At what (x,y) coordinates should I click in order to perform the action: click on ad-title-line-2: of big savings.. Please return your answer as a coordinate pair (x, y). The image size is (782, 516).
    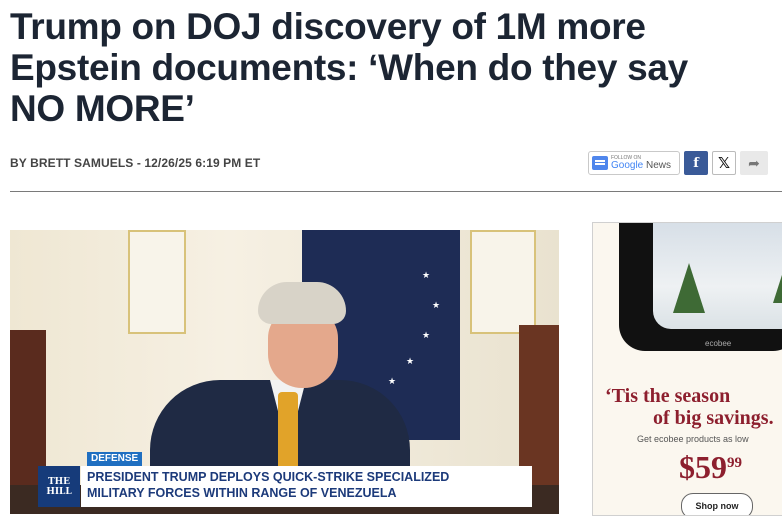
    Looking at the image, I should click on (713, 418).